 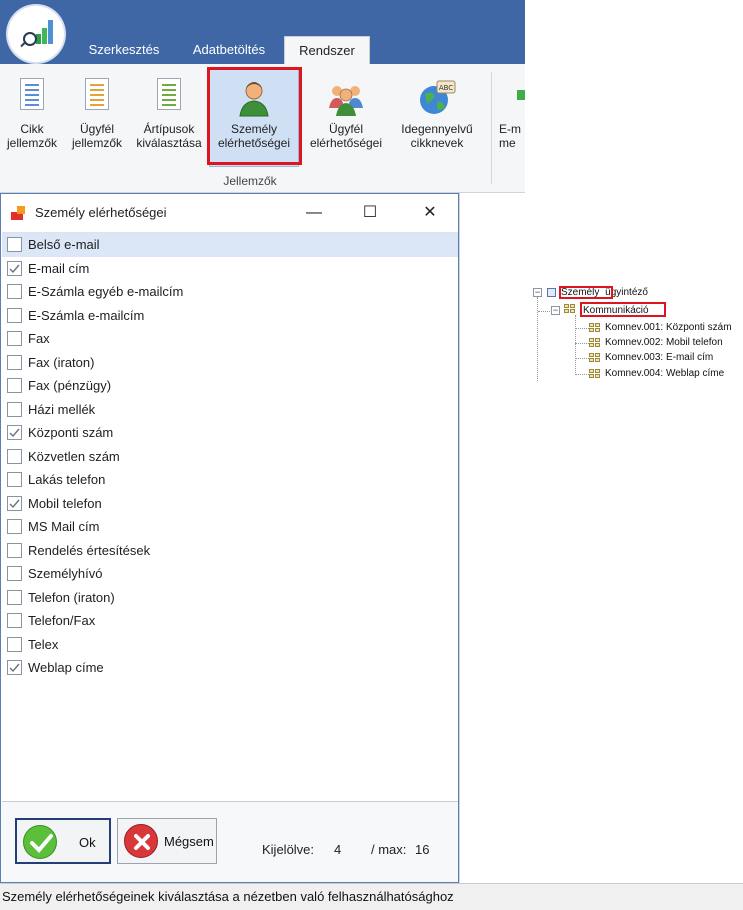 What do you see at coordinates (230, 668) in the screenshot?
I see `list-item: Weblap címe` at bounding box center [230, 668].